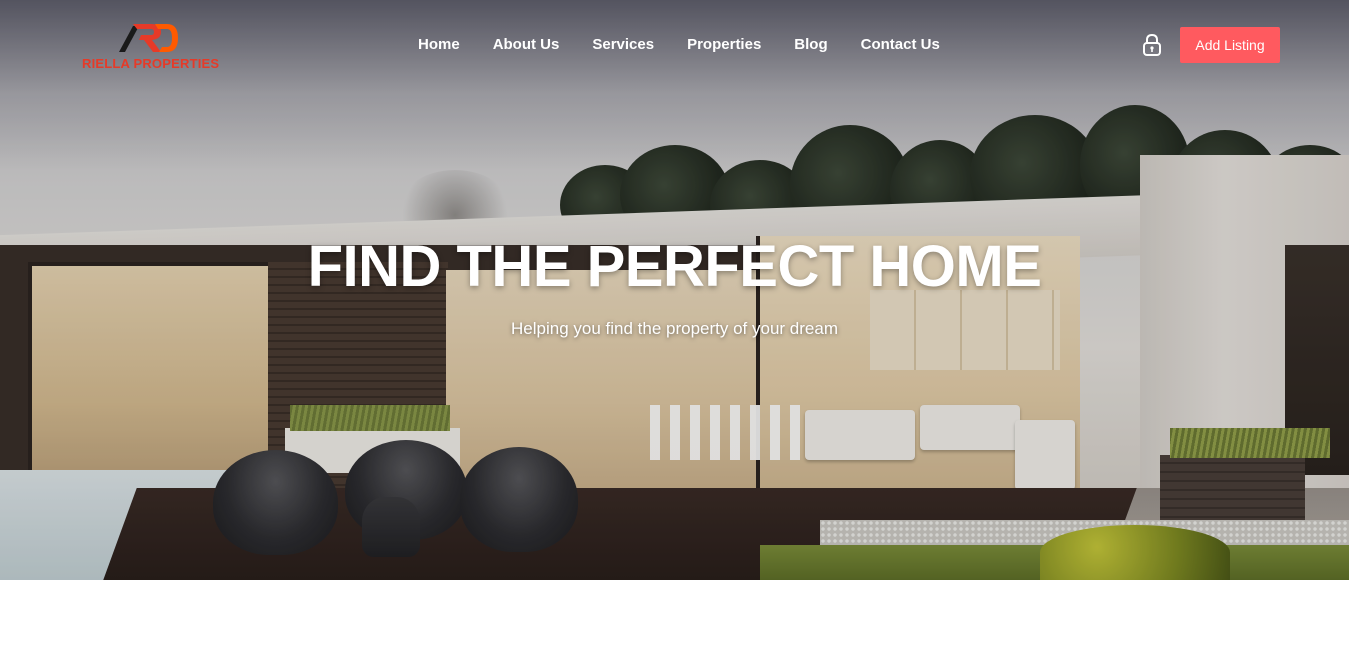  What do you see at coordinates (1230, 45) in the screenshot?
I see `add-listing-button: Add Listing` at bounding box center [1230, 45].